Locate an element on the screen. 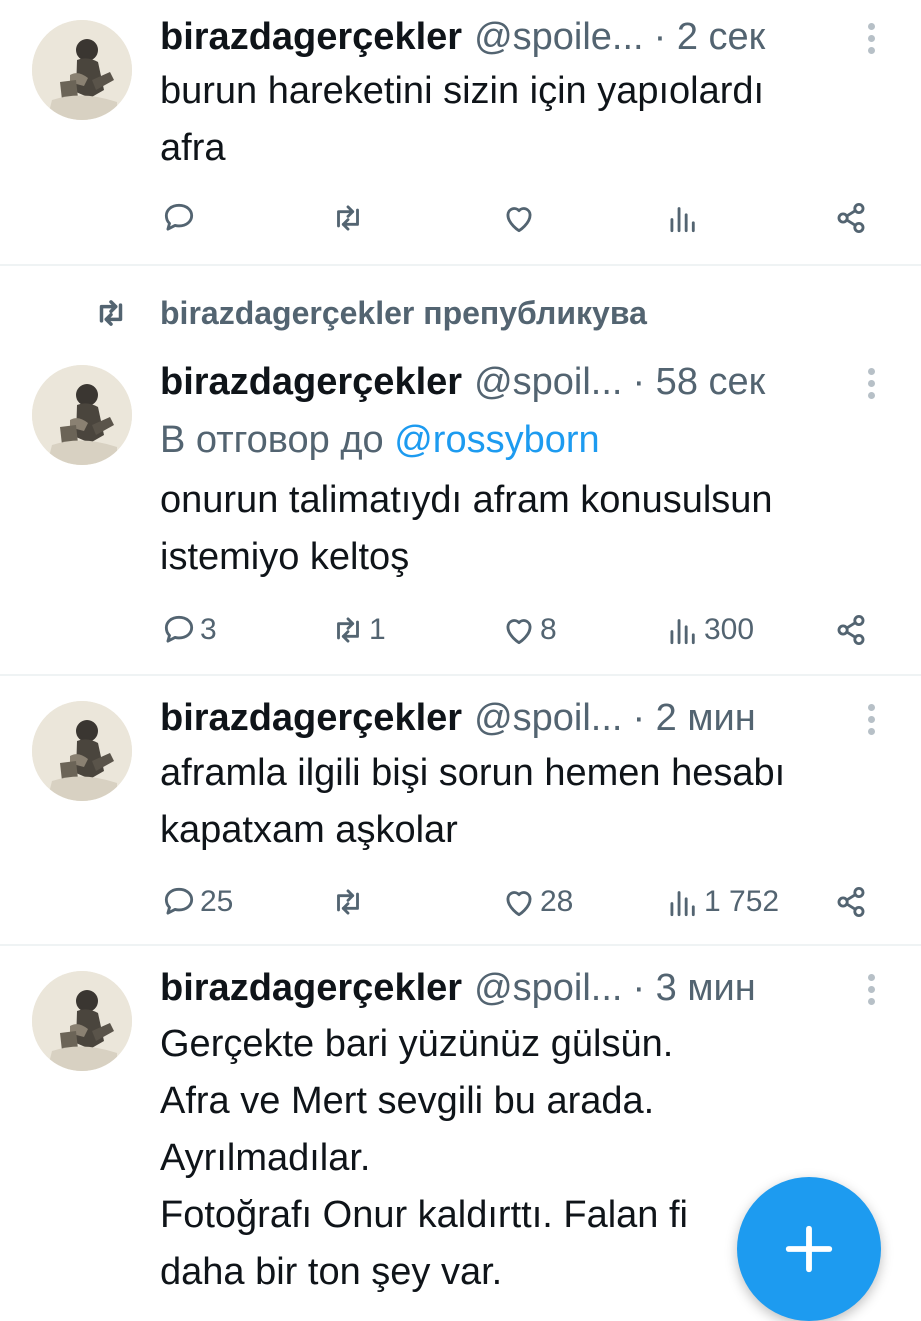  reply-count: 3 is located at coordinates (208, 629).